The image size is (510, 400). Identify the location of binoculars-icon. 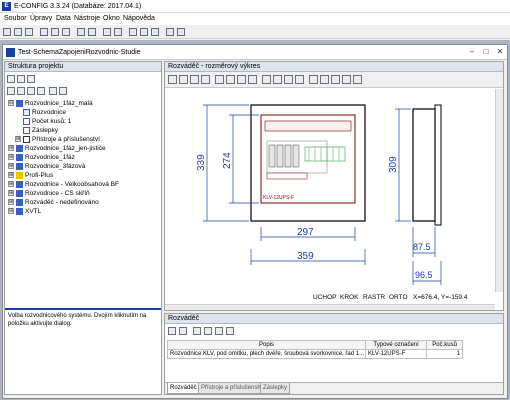
(144, 32).